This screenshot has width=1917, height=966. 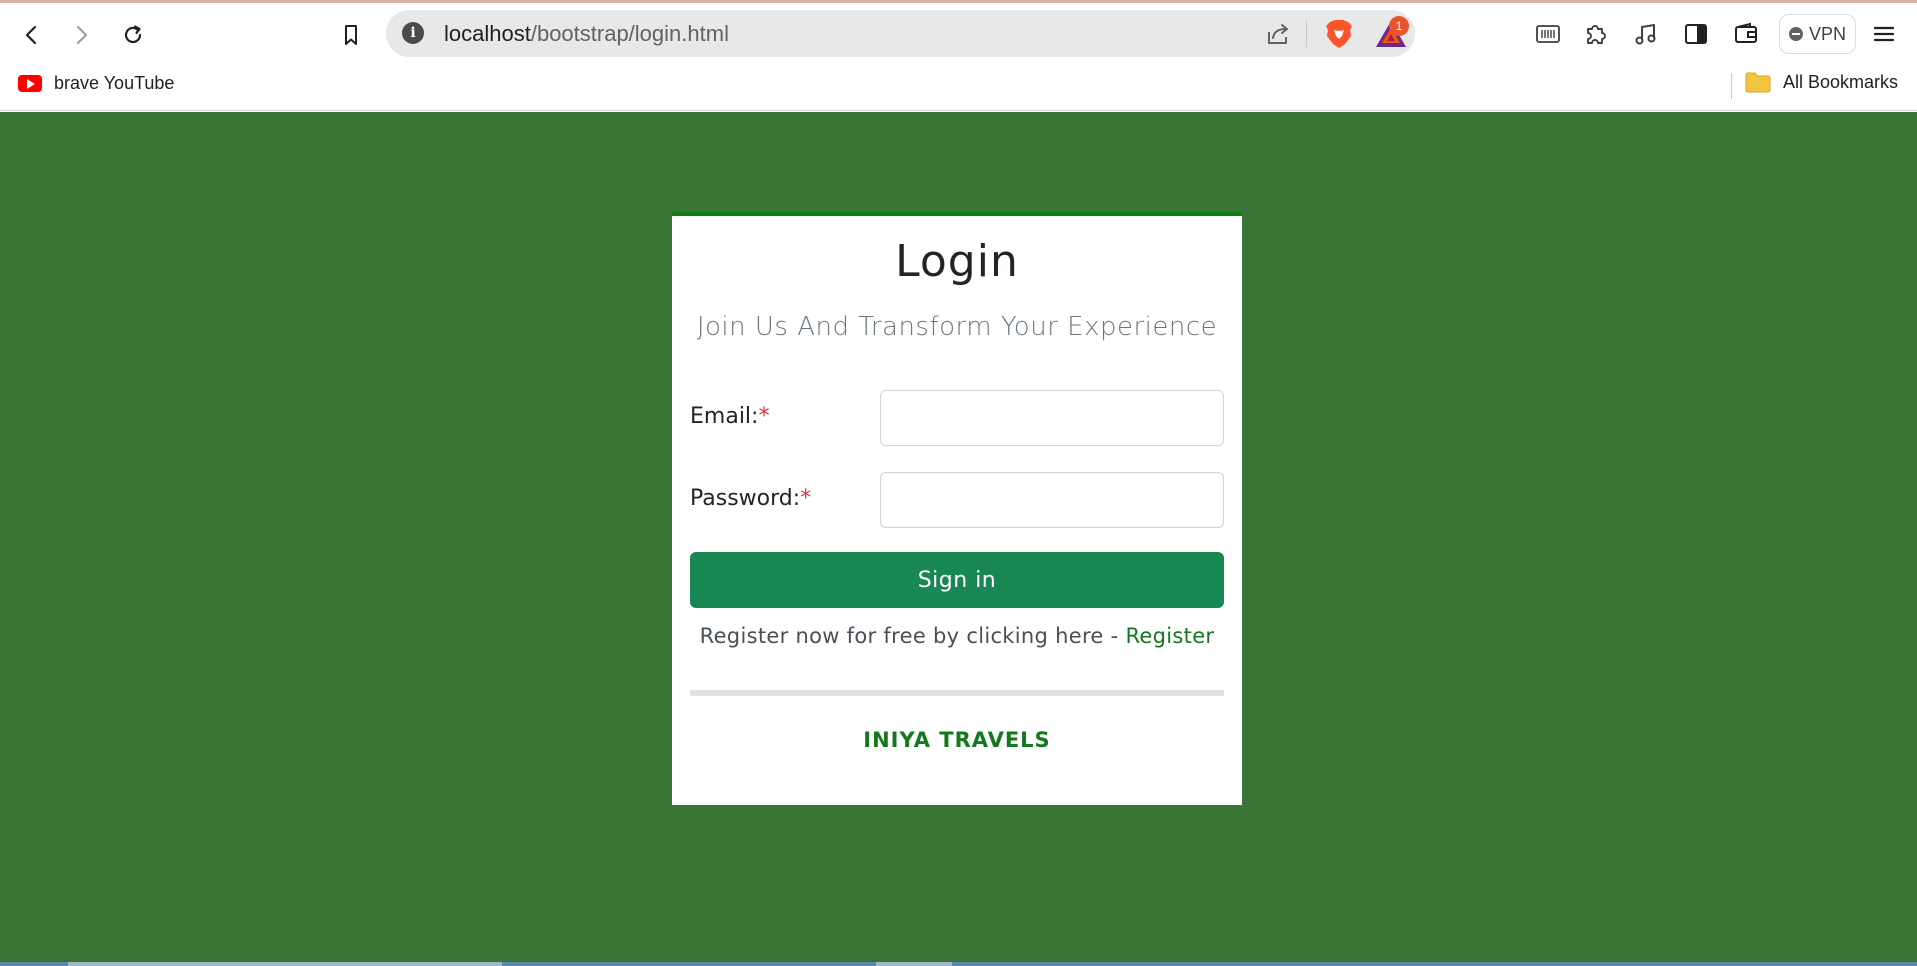 What do you see at coordinates (957, 580) in the screenshot?
I see `sign-in-button: Sign in` at bounding box center [957, 580].